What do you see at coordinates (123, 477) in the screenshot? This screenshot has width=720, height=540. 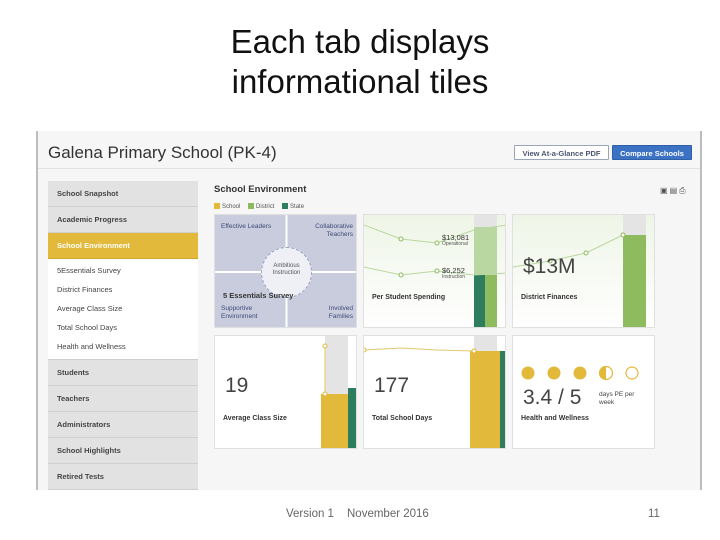 I see `sidebar-item-retired-tests: Retired Tests` at bounding box center [123, 477].